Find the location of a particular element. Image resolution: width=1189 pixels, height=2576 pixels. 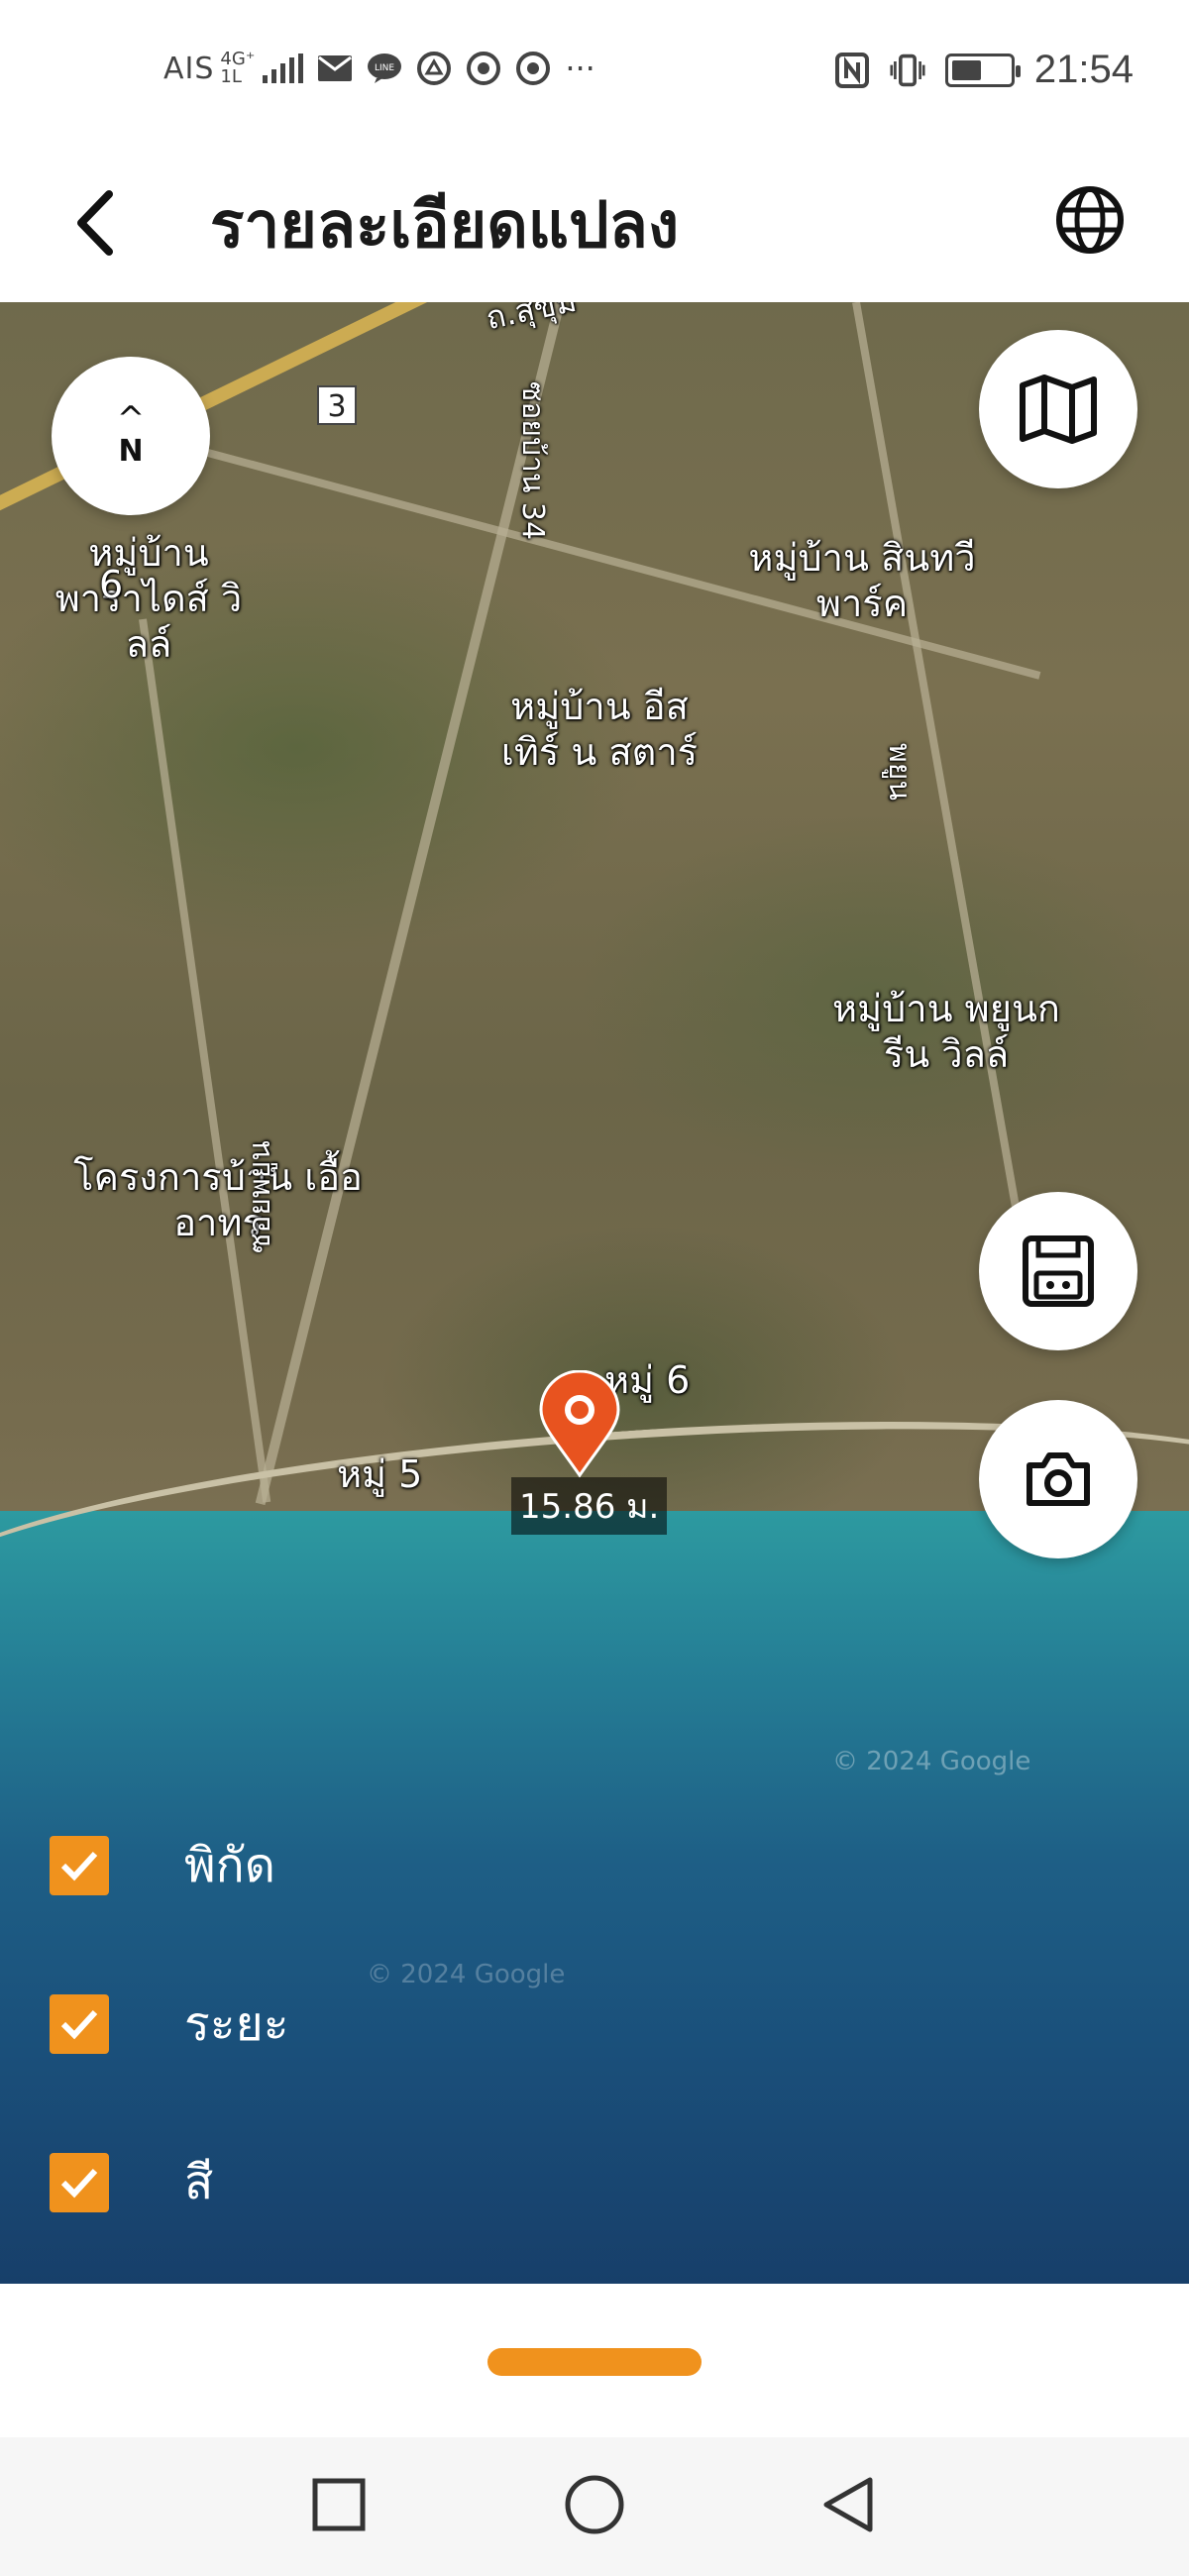

chevron-left-icon is located at coordinates (95, 223).